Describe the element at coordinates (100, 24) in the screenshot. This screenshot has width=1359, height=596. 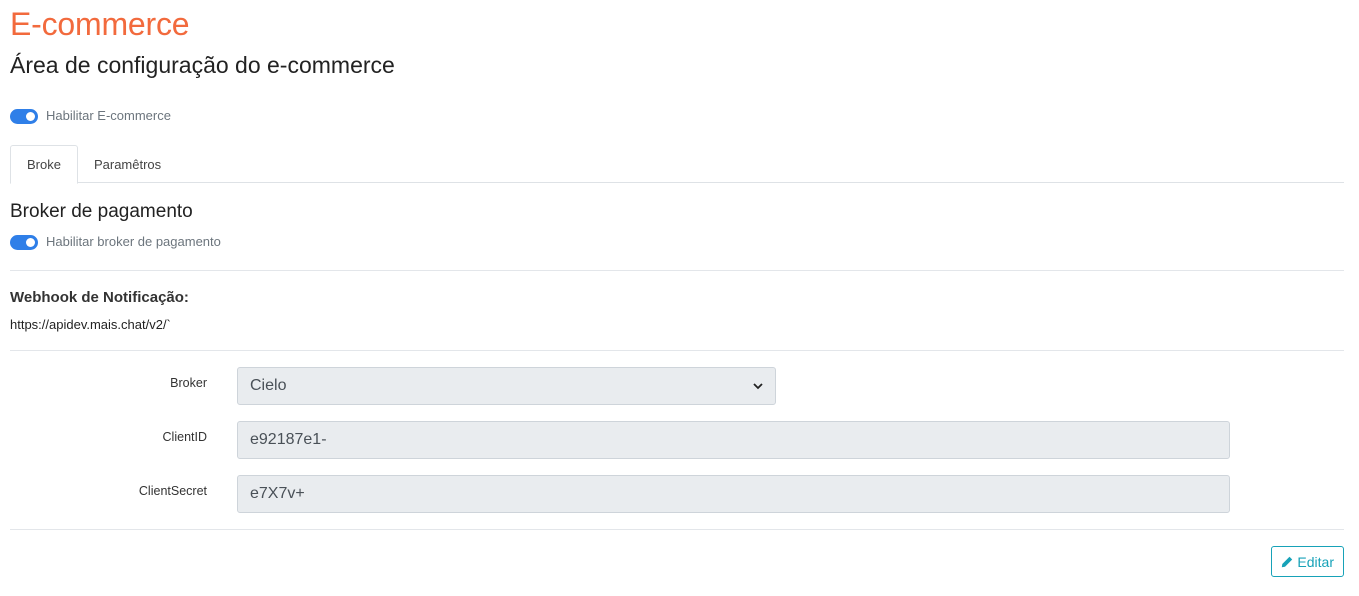
I see `page-title: E-commerce` at that location.